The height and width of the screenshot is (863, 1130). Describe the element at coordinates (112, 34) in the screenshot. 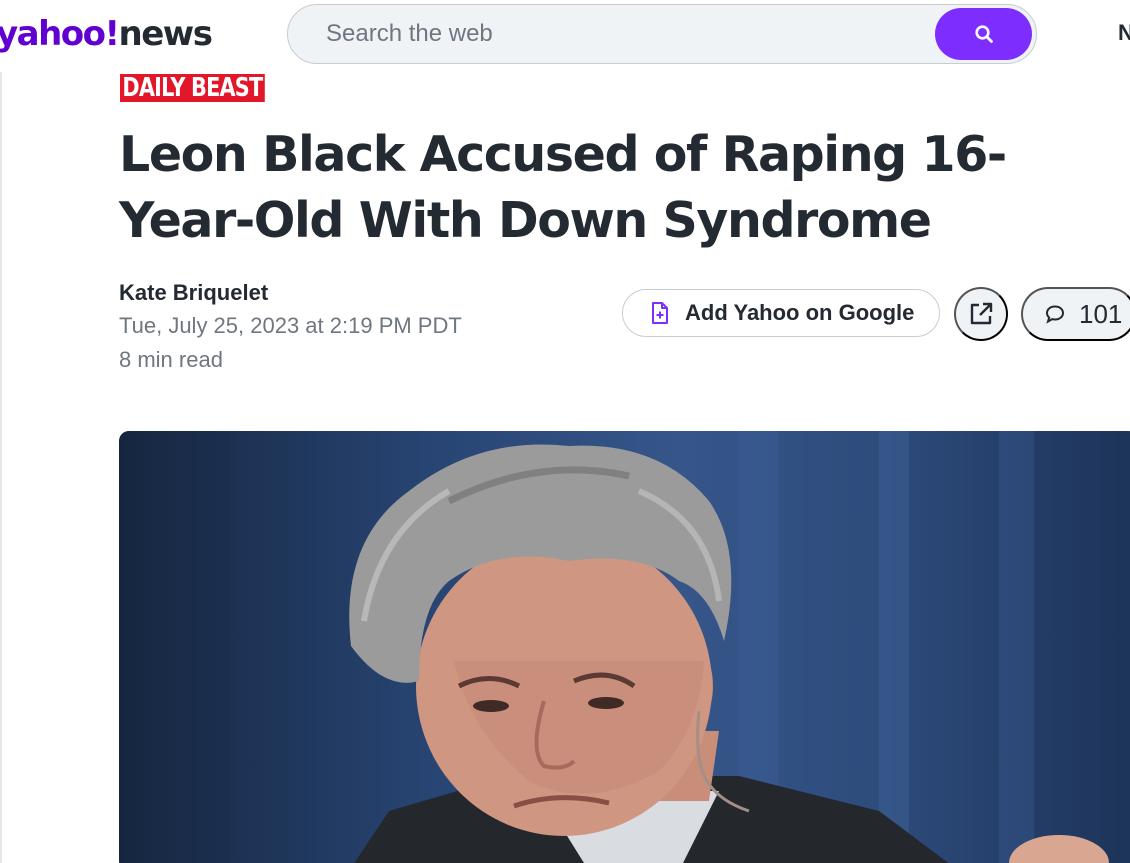

I see `logo-bang: !` at that location.